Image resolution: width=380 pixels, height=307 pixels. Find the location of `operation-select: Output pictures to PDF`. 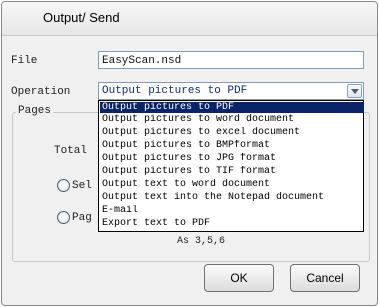

operation-select: Output pictures to PDF is located at coordinates (231, 91).